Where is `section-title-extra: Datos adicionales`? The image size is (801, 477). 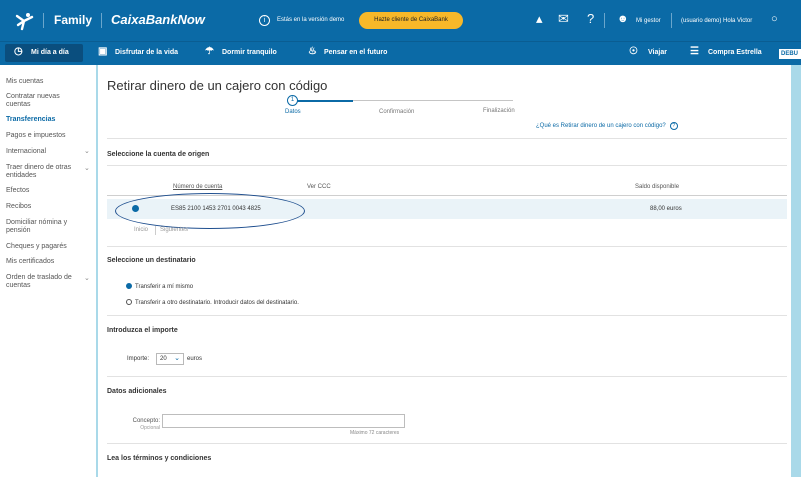
section-title-extra: Datos adicionales is located at coordinates (137, 391).